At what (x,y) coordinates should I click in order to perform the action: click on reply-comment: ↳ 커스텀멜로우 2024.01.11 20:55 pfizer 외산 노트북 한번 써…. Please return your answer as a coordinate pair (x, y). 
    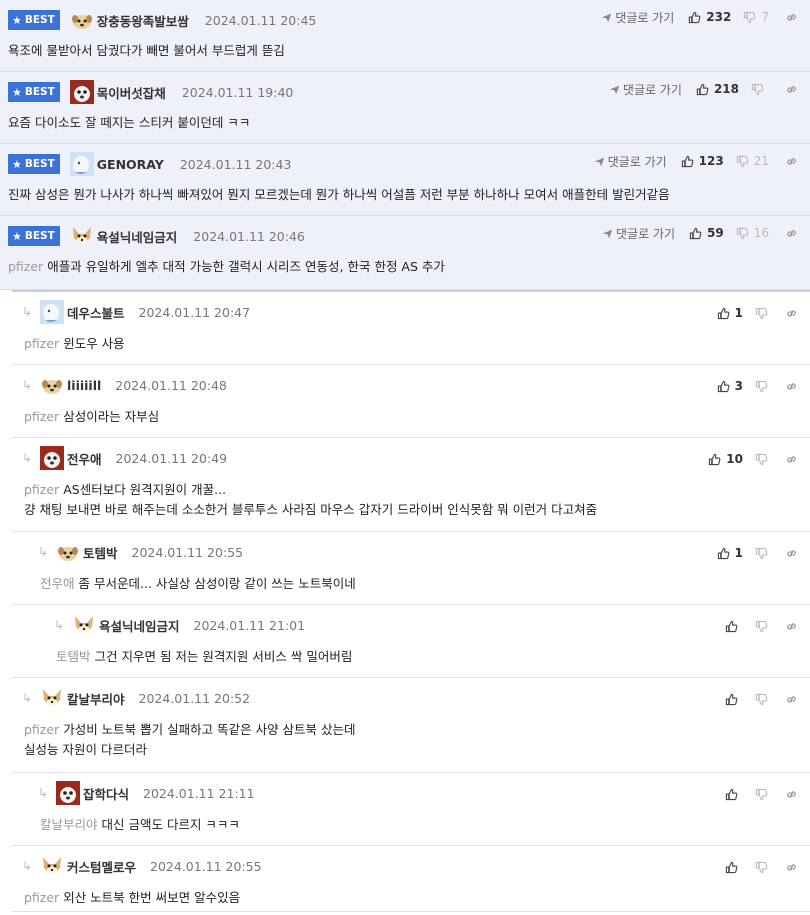
    Looking at the image, I should click on (411, 879).